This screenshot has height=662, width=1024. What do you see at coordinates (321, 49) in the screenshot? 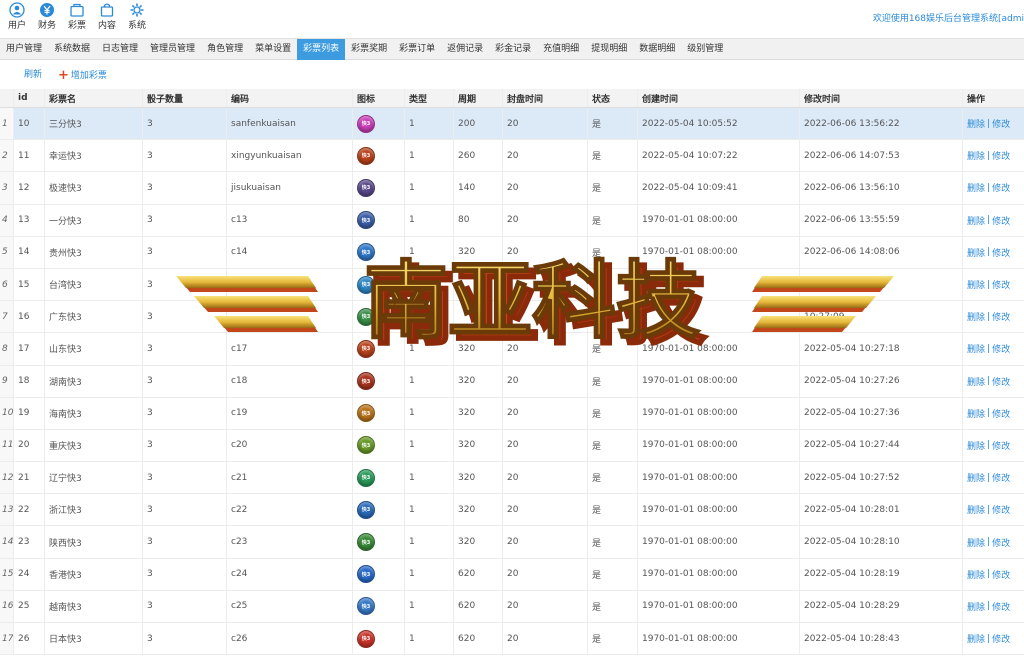
I see `tab-6: 彩票列表` at bounding box center [321, 49].